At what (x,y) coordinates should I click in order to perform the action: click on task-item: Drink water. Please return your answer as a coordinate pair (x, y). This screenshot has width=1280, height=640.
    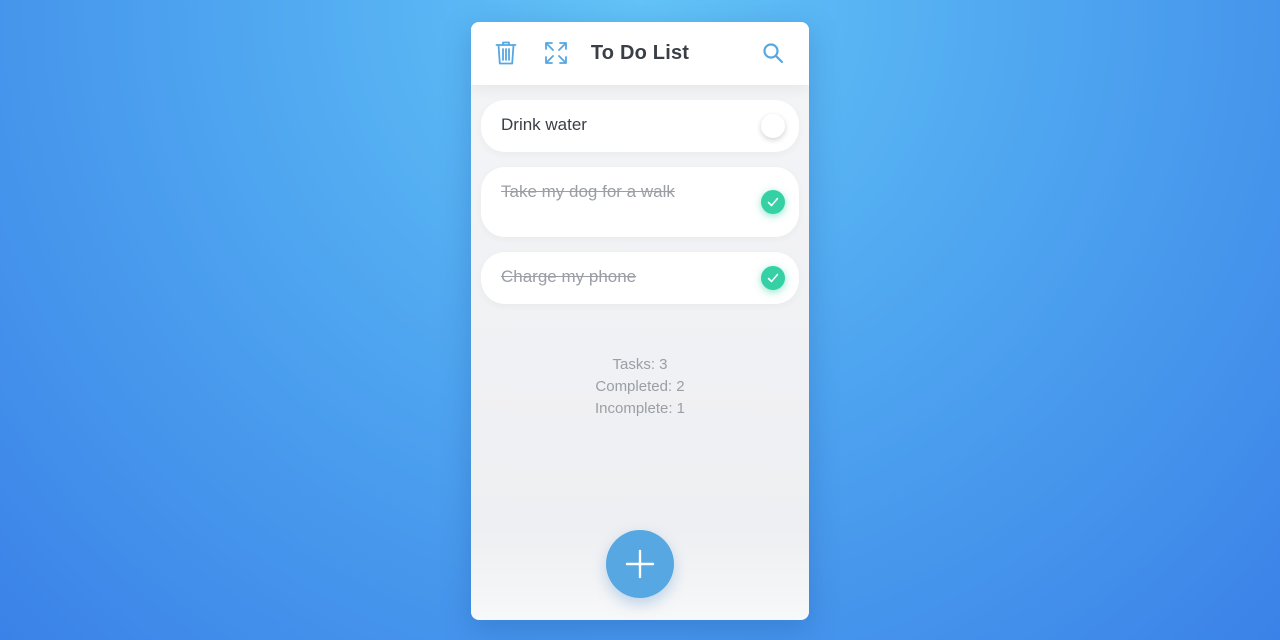
    Looking at the image, I should click on (640, 126).